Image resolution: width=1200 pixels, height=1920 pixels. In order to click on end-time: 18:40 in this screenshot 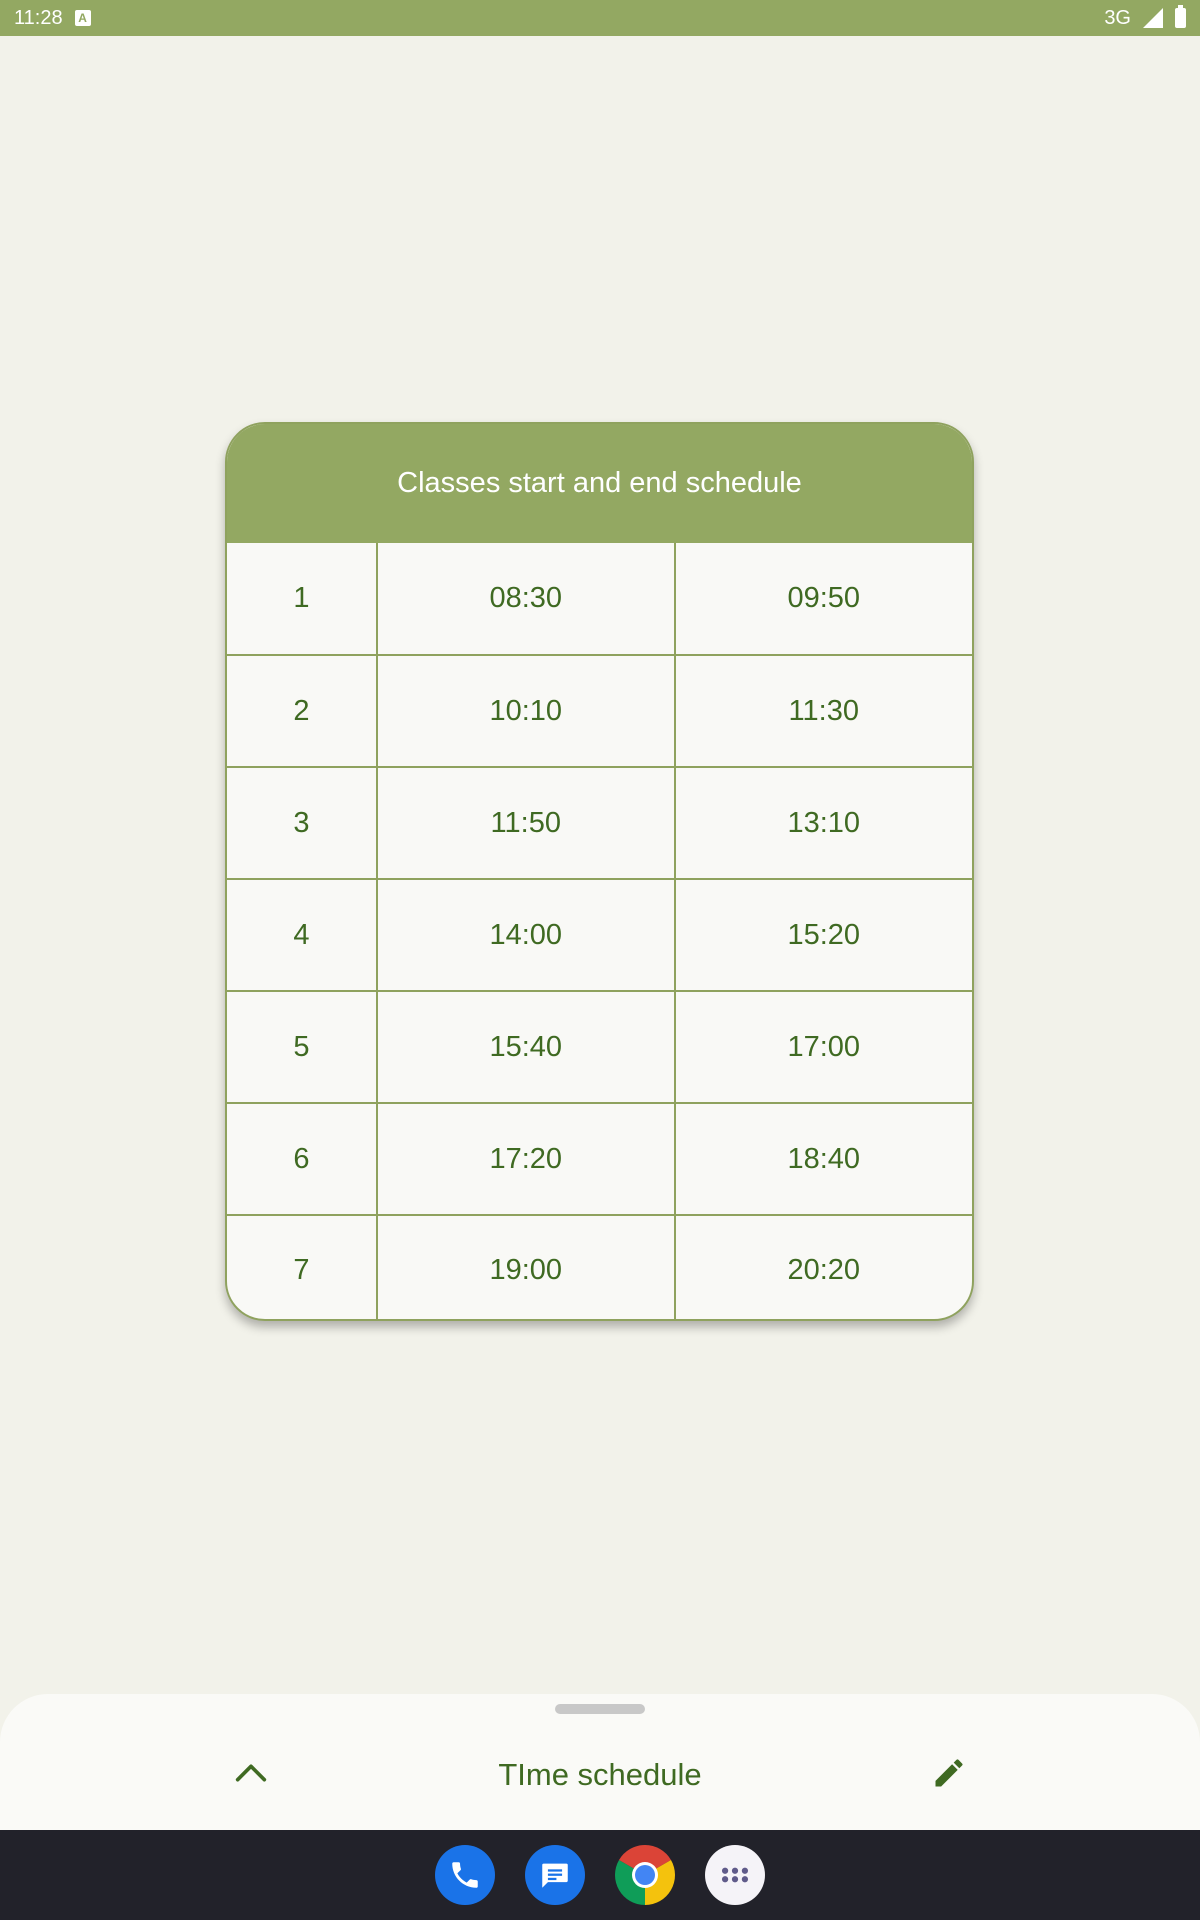, I will do `click(822, 1159)`.